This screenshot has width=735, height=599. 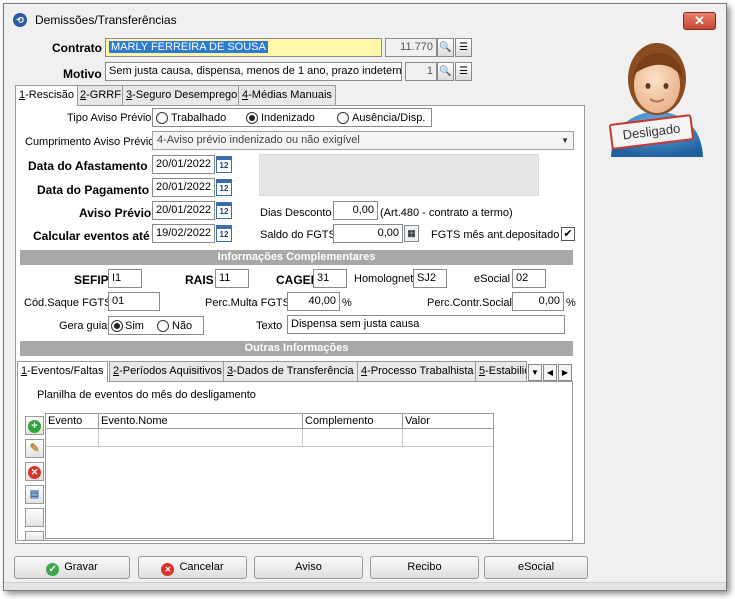 I want to click on percent-sign: %, so click(x=571, y=303).